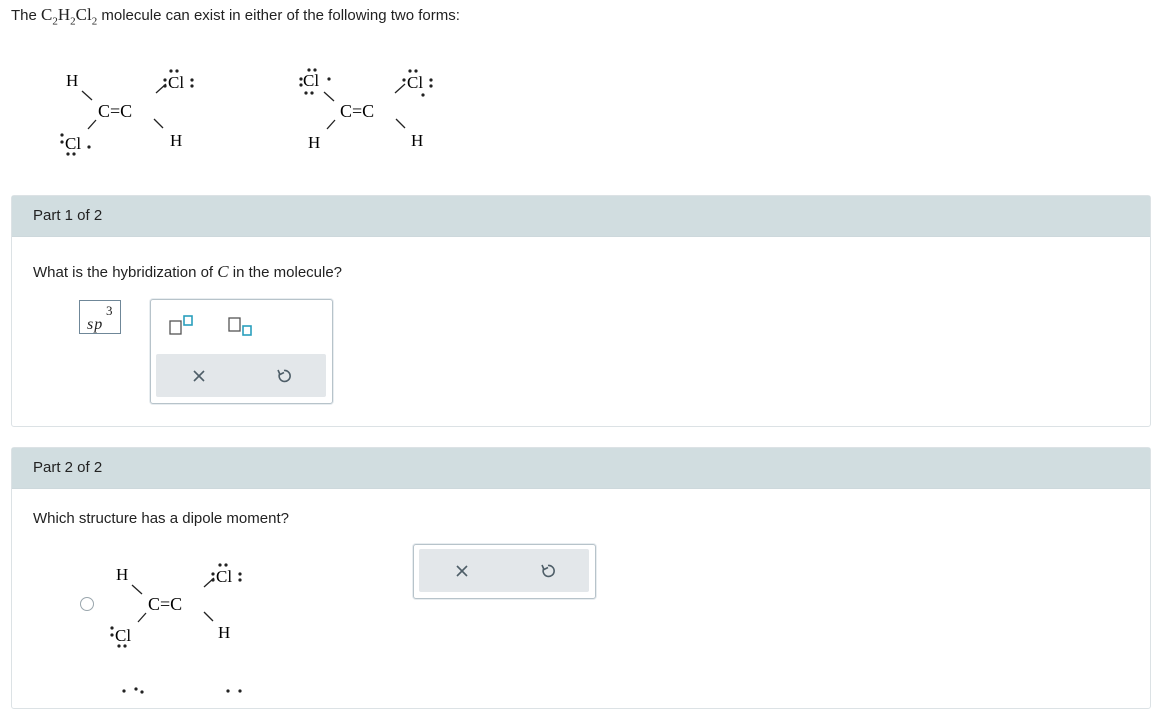  Describe the element at coordinates (64, 14) in the screenshot. I see `formula-h: H` at that location.